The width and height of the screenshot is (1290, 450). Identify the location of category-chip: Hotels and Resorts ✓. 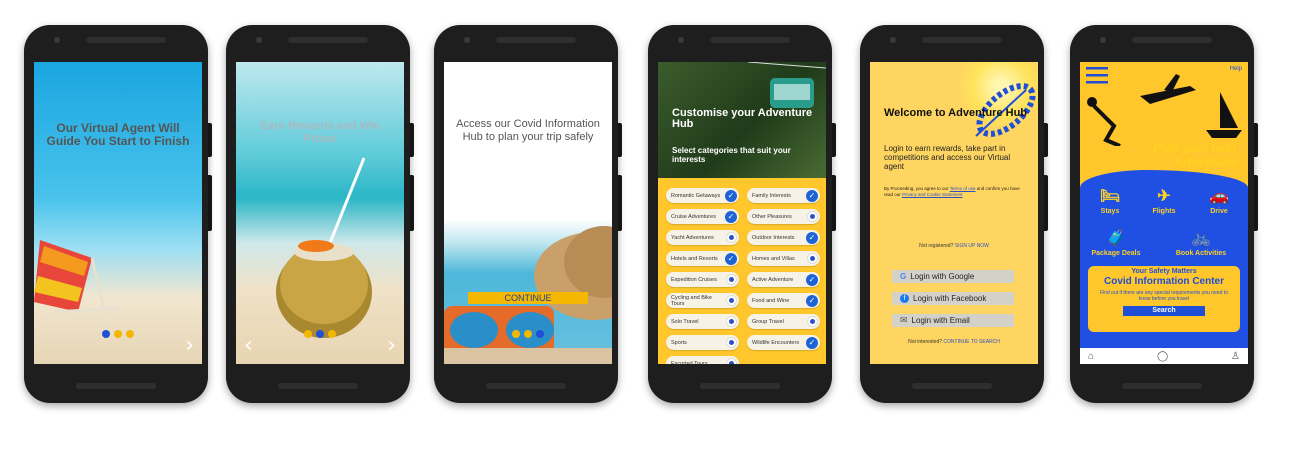
(702, 258).